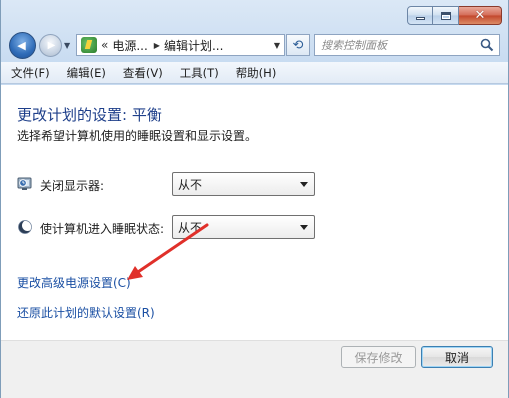  What do you see at coordinates (243, 184) in the screenshot?
I see `display-off-dropdown: 从不` at bounding box center [243, 184].